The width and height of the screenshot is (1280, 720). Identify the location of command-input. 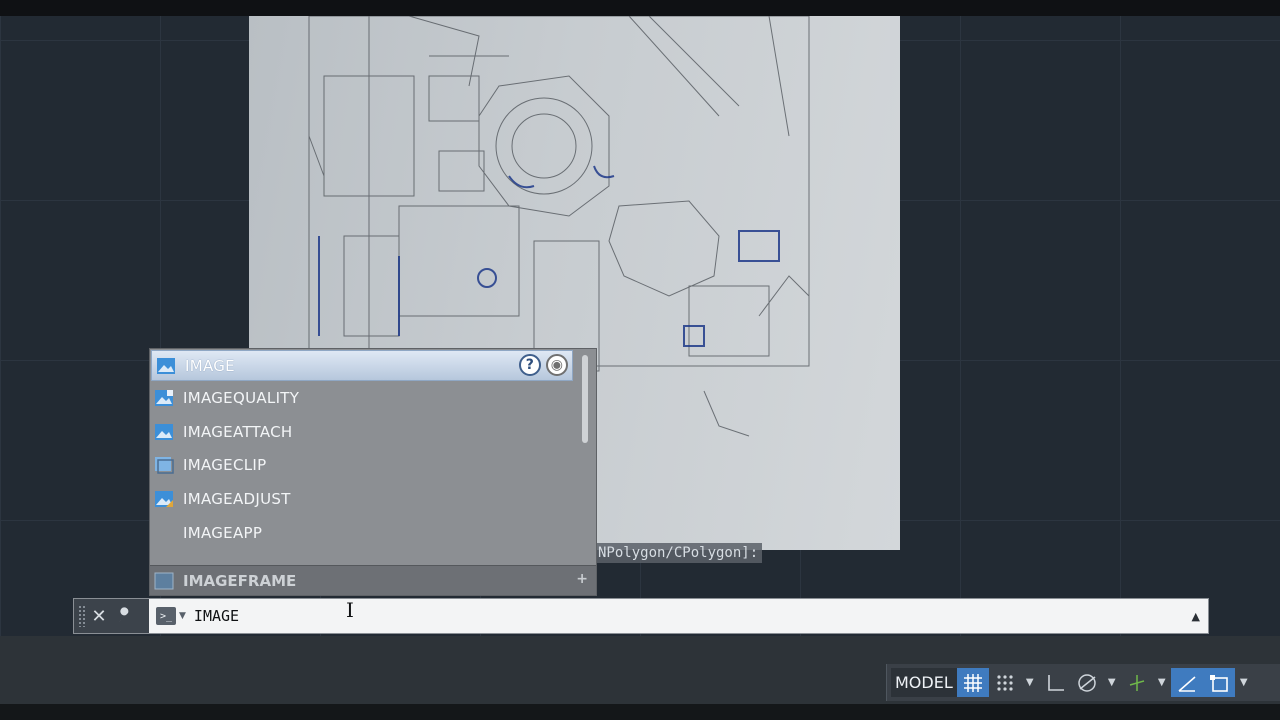
(643, 616).